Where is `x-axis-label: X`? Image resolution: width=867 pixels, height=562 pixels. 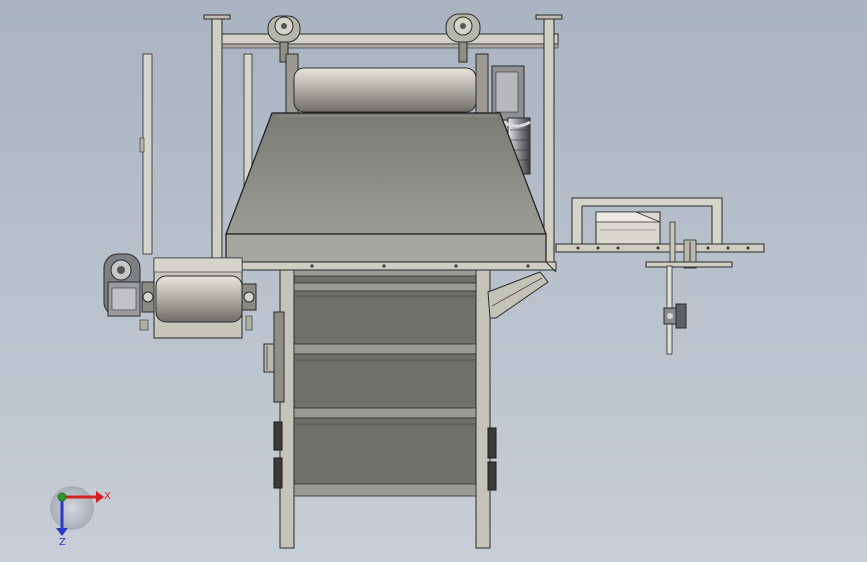 x-axis-label: X is located at coordinates (107, 496).